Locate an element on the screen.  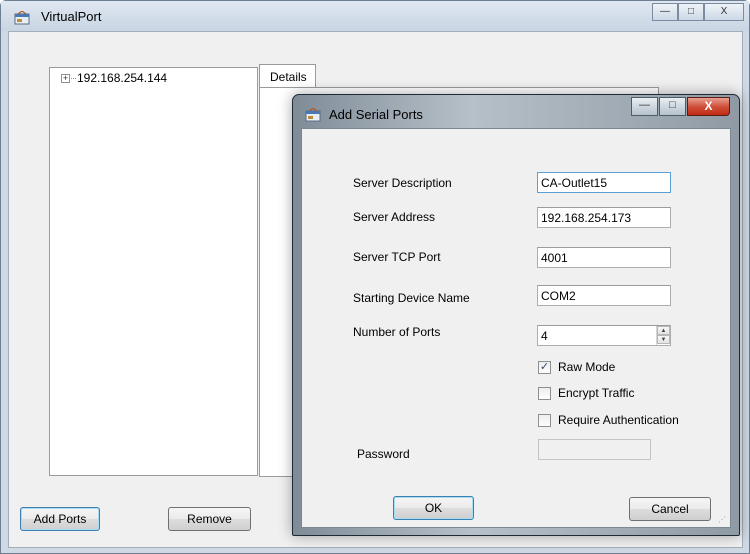
number-of-ports-stepper: 4 ▲ ▼ is located at coordinates (604, 335).